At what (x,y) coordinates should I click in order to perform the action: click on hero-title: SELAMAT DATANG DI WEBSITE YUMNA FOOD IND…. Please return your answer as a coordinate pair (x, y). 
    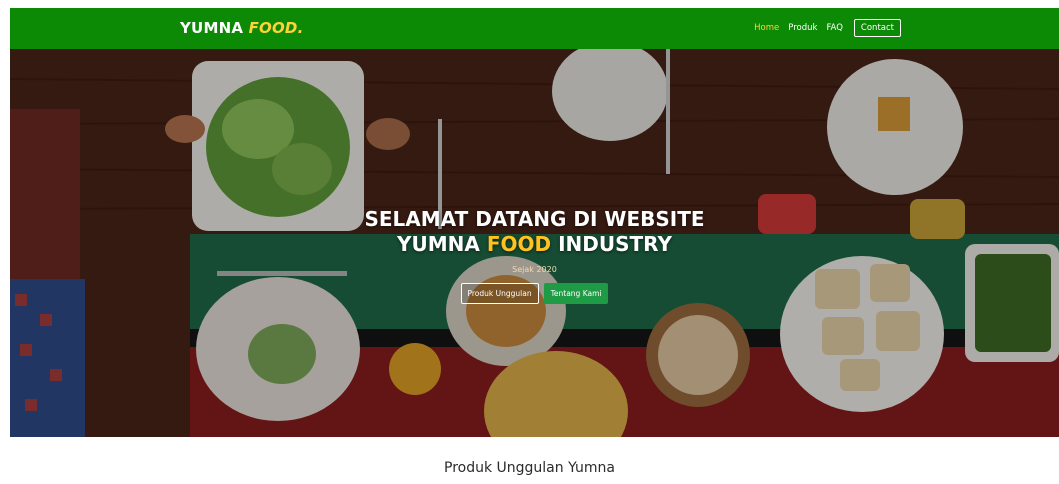
    Looking at the image, I should click on (534, 232).